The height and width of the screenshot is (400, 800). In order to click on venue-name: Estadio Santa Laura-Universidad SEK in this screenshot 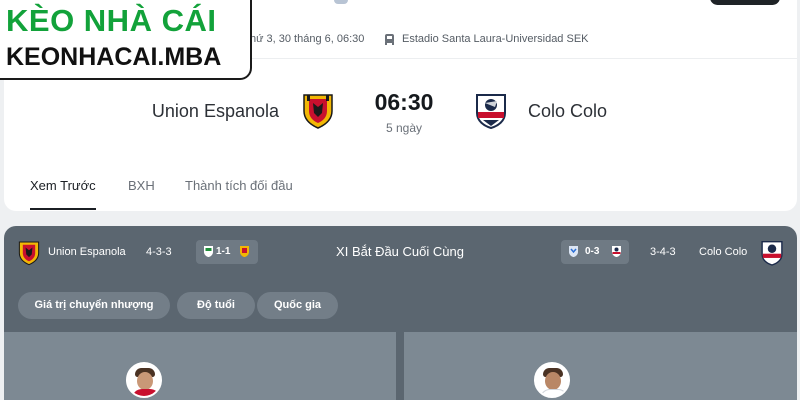, I will do `click(495, 39)`.